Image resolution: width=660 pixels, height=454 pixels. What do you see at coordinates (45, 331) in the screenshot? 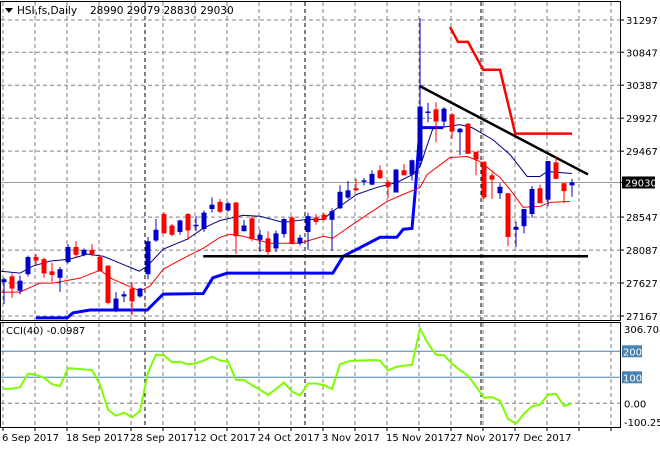
I see `cci-label: CCI(40) -0.0987` at bounding box center [45, 331].